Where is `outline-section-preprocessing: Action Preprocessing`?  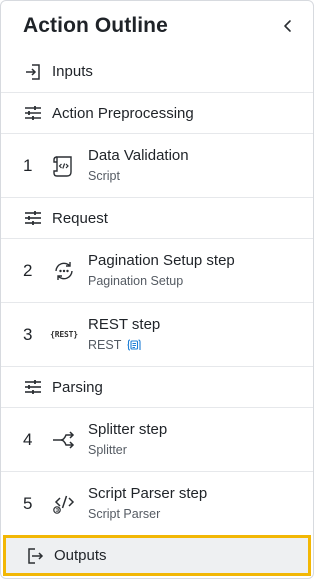
outline-section-preprocessing: Action Preprocessing is located at coordinates (157, 112).